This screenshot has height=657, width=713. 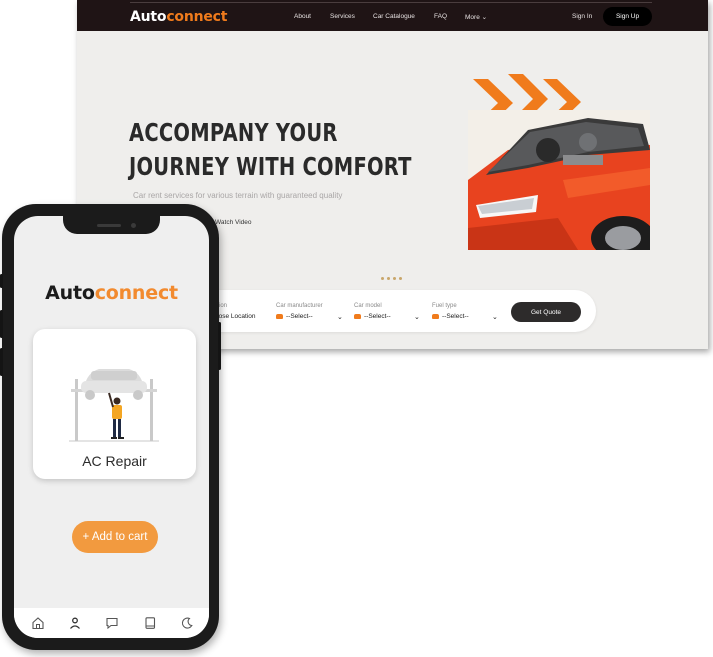 I want to click on model-select: --Select--, so click(x=372, y=316).